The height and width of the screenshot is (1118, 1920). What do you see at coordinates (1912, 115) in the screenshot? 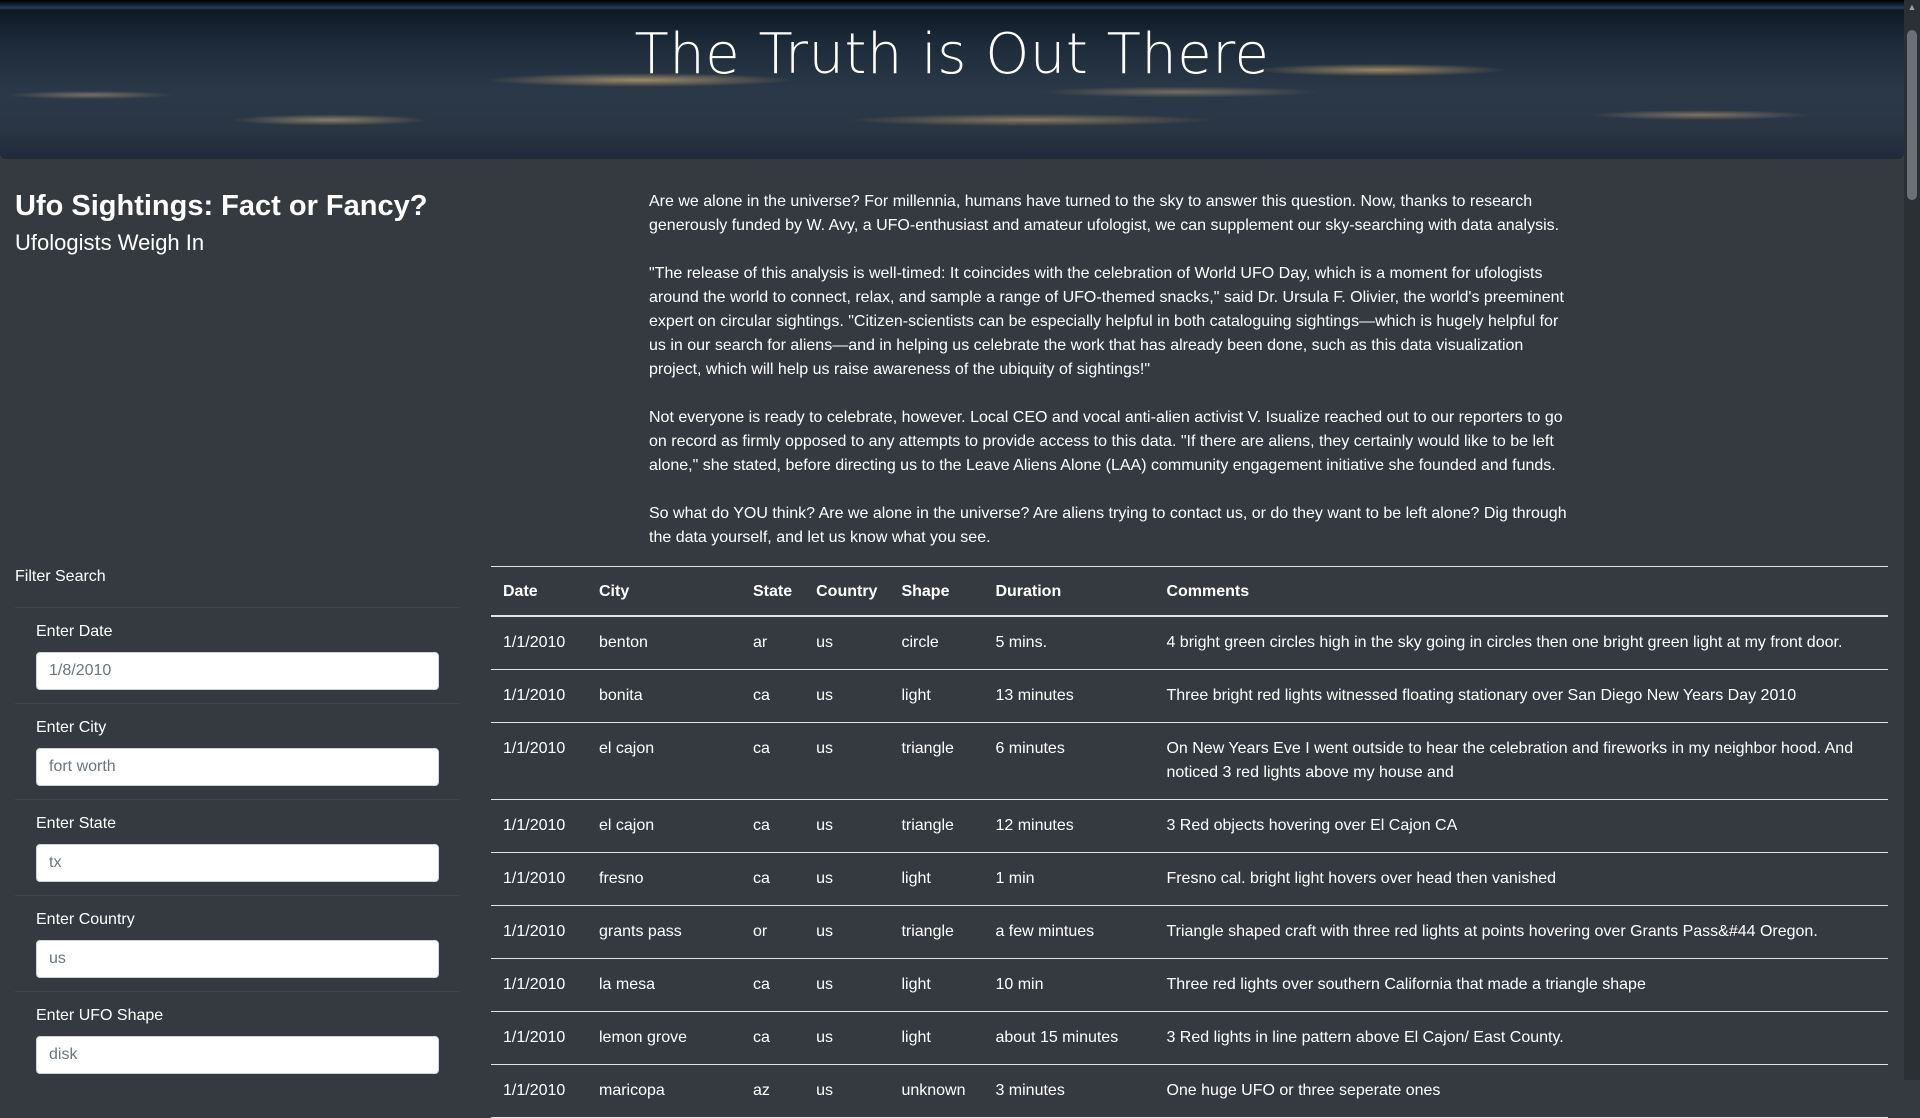
I see `scrollbar-thumb` at bounding box center [1912, 115].